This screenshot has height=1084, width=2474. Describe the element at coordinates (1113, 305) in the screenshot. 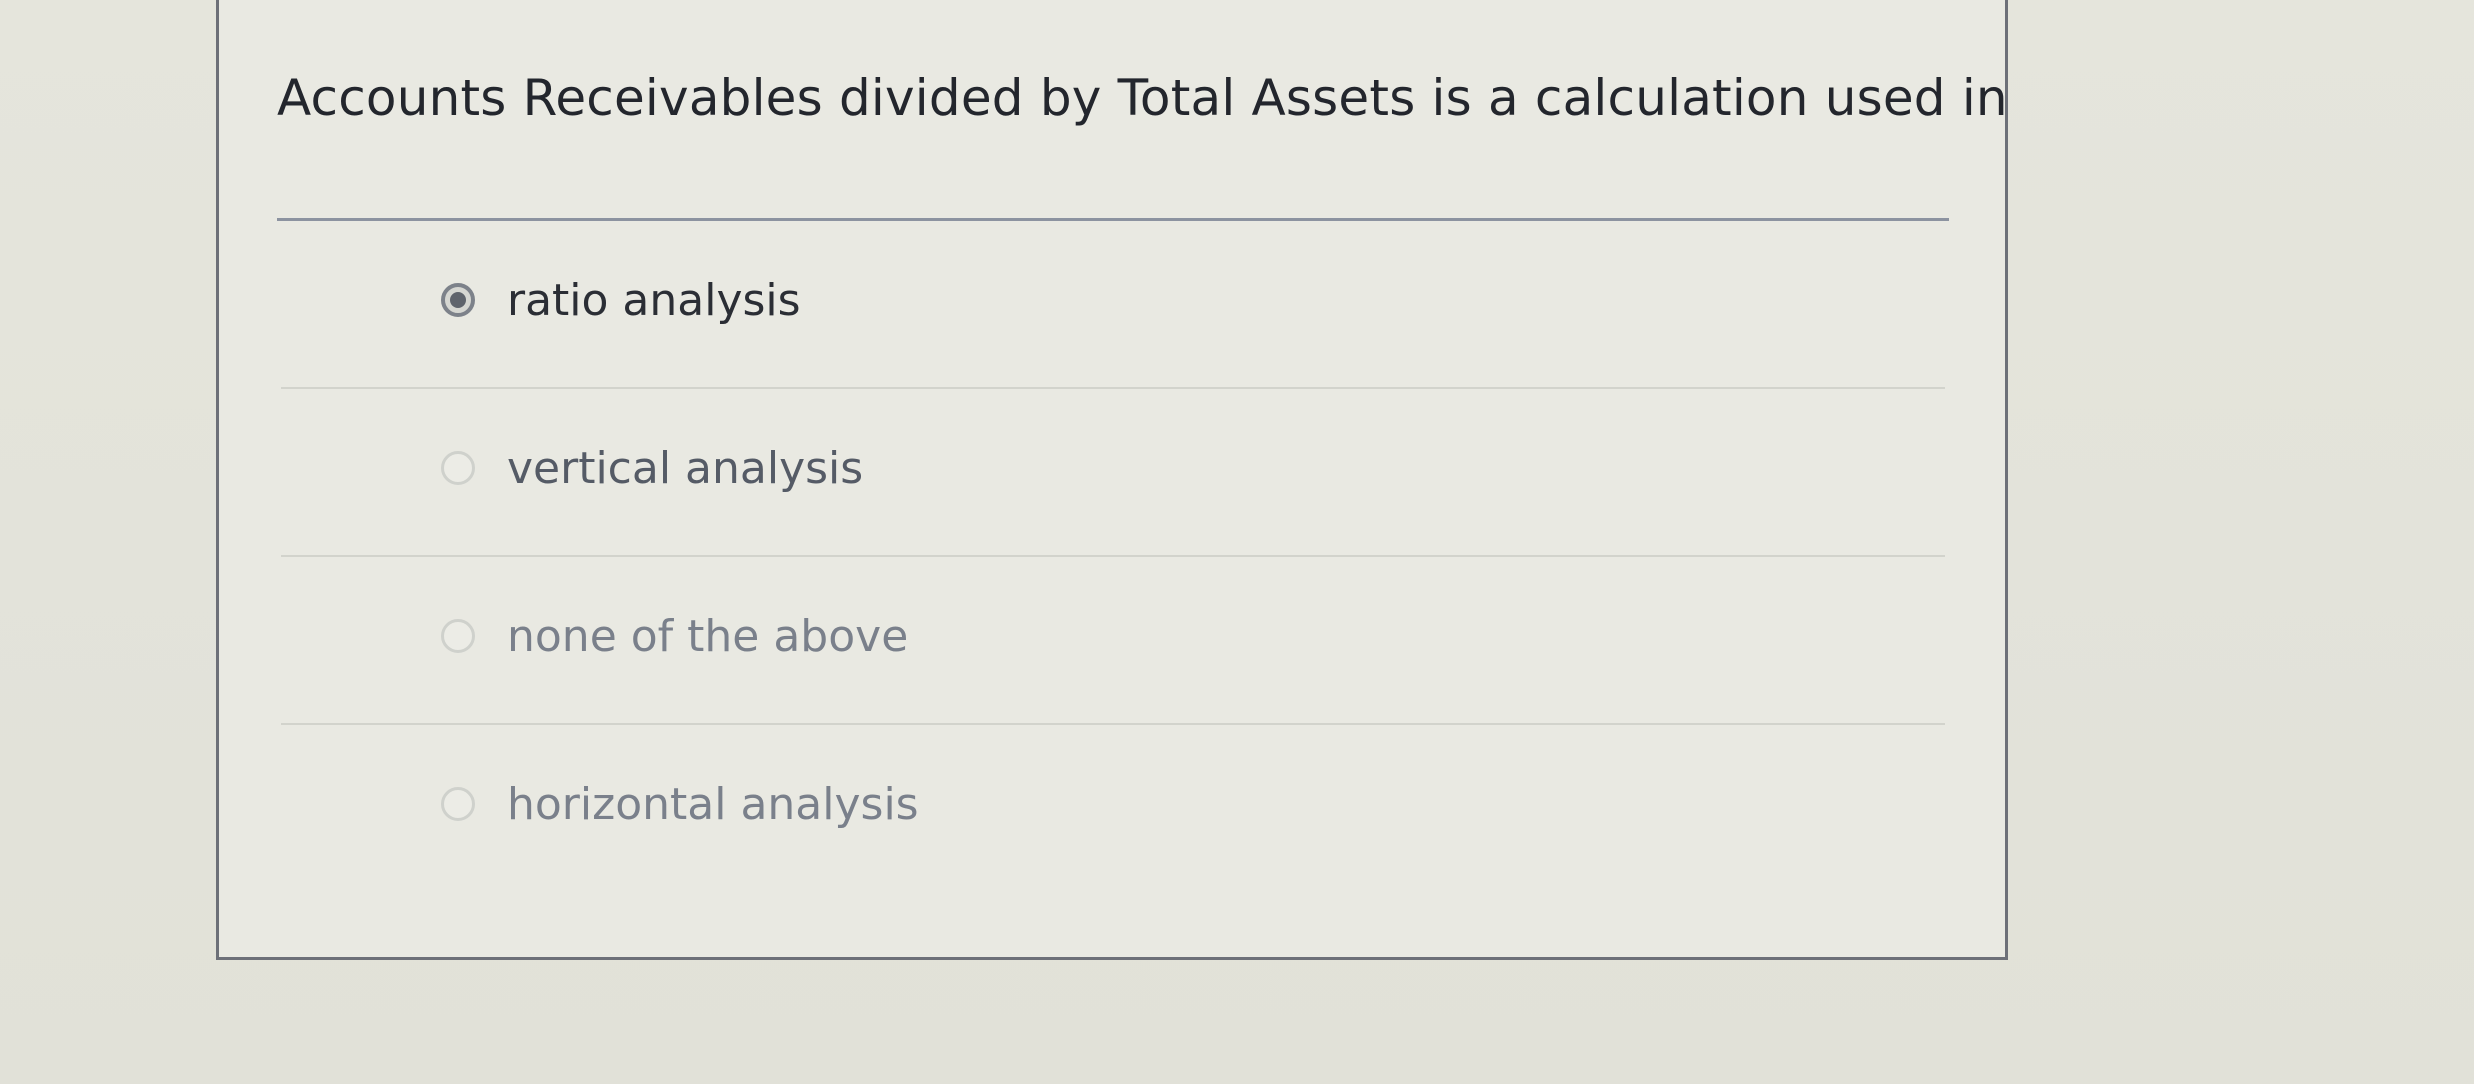

I see `answer-option-ratio-analysis: ratio analysis` at that location.